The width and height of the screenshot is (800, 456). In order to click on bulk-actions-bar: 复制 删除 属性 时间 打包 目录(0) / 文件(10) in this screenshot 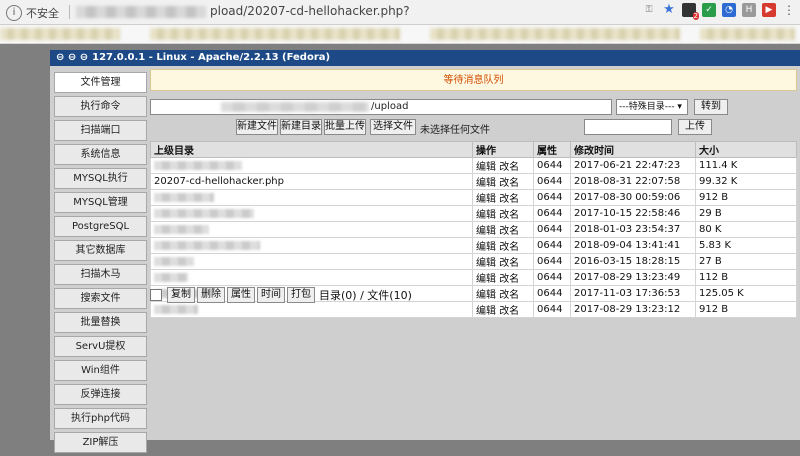, I will do `click(281, 295)`.